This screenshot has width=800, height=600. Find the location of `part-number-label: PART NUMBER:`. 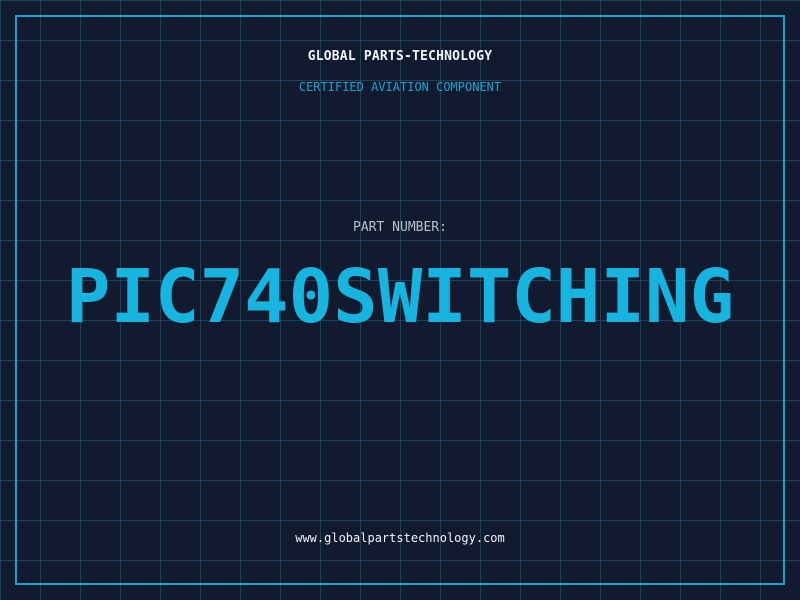

part-number-label: PART NUMBER: is located at coordinates (400, 227).